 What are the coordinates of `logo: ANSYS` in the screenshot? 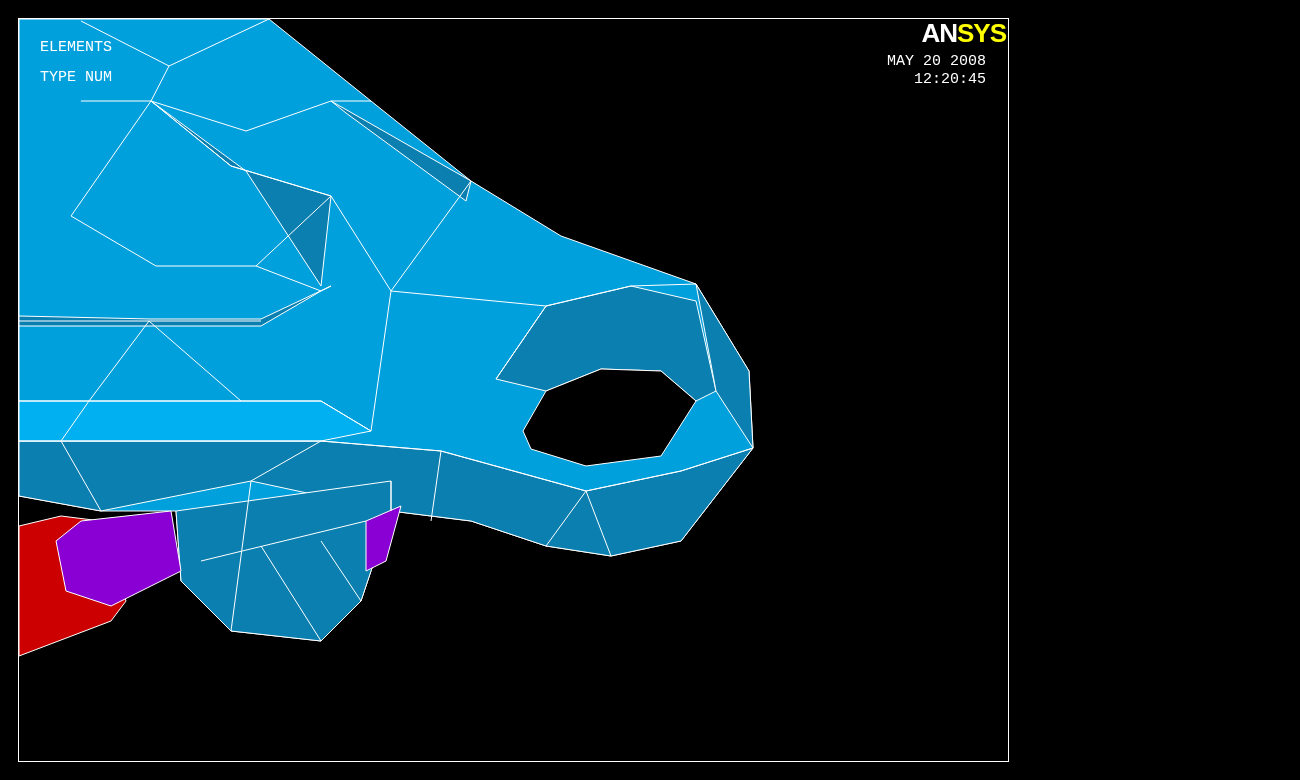 It's located at (963, 33).